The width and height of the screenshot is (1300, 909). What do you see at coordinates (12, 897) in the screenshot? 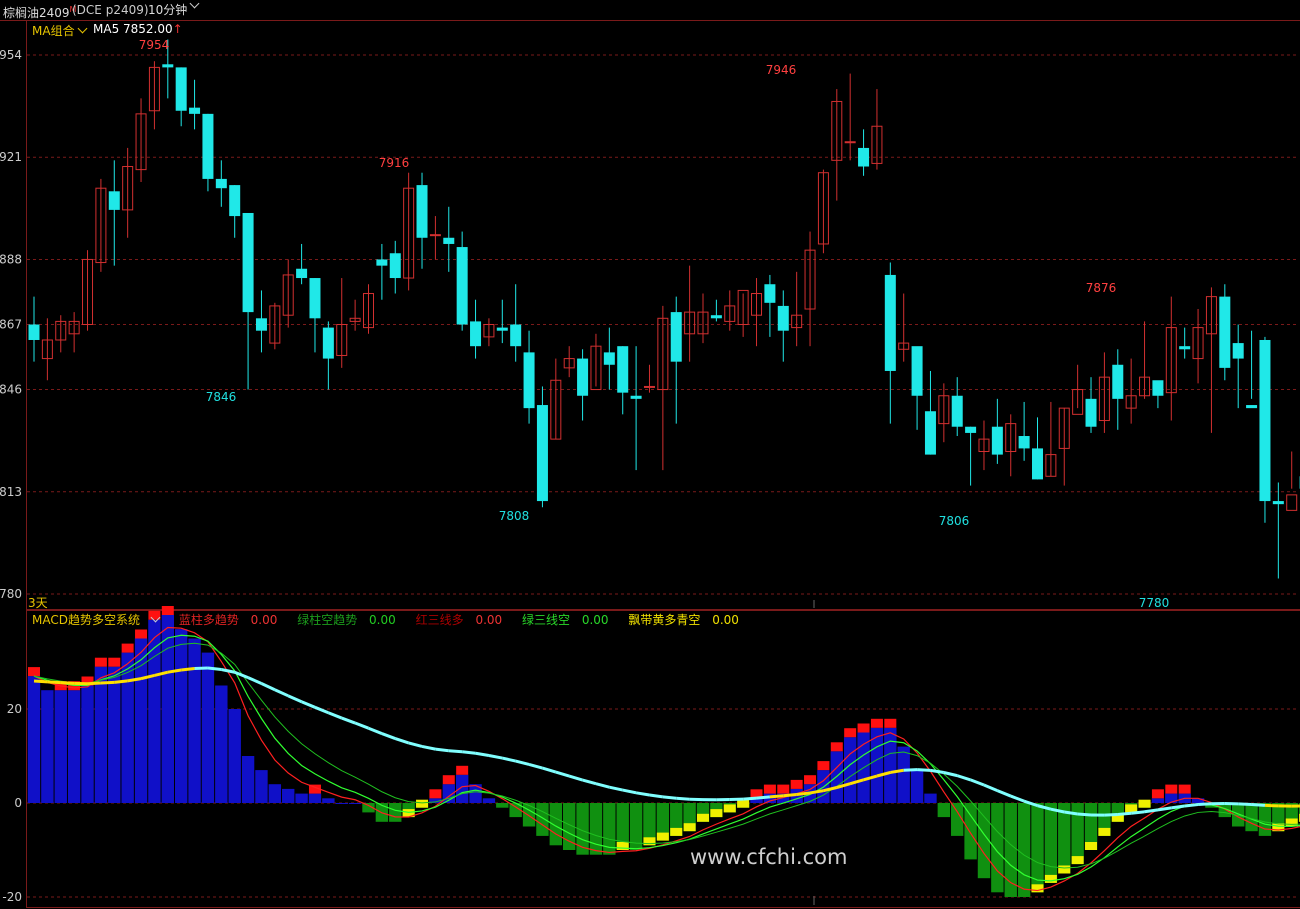
I see `y-tick-label: -20` at bounding box center [12, 897].